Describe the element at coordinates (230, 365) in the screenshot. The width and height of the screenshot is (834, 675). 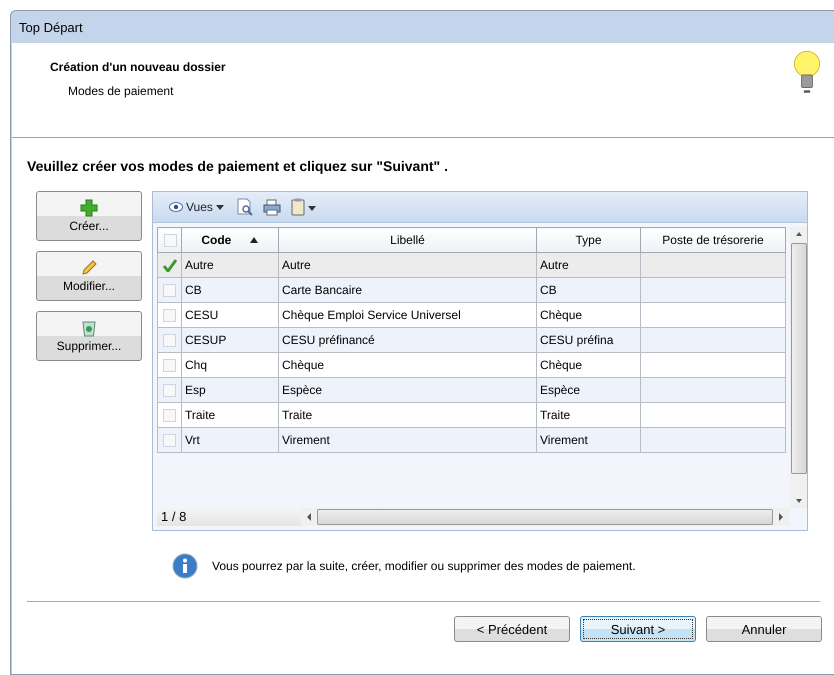
I see `table-cell: Chq` at that location.